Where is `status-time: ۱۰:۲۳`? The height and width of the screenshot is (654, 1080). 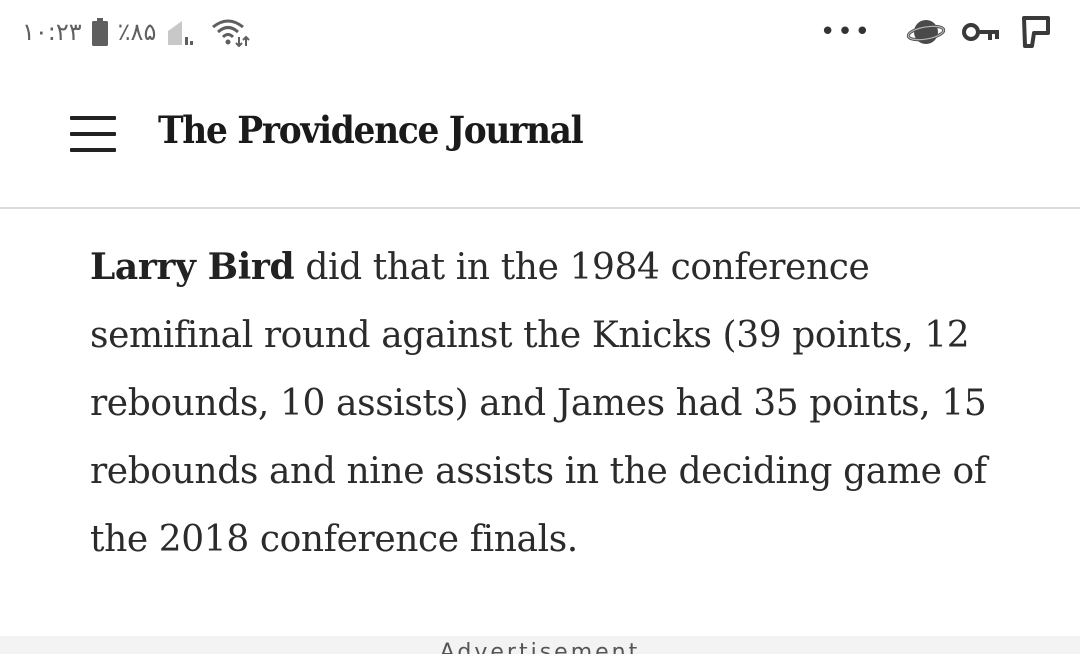
status-time: ۱۰:۲۳ is located at coordinates (52, 32).